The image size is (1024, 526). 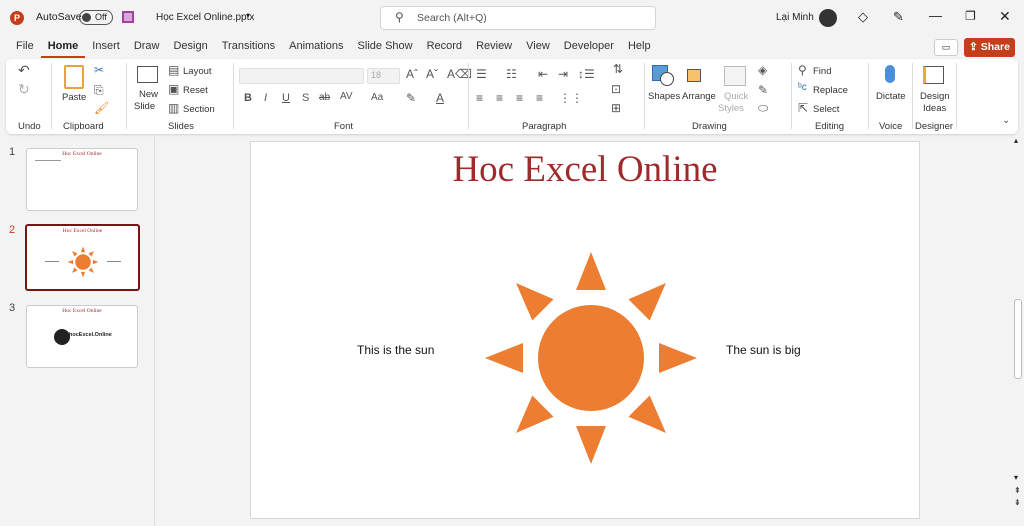 I want to click on restore-button: ❐, so click(x=970, y=16).